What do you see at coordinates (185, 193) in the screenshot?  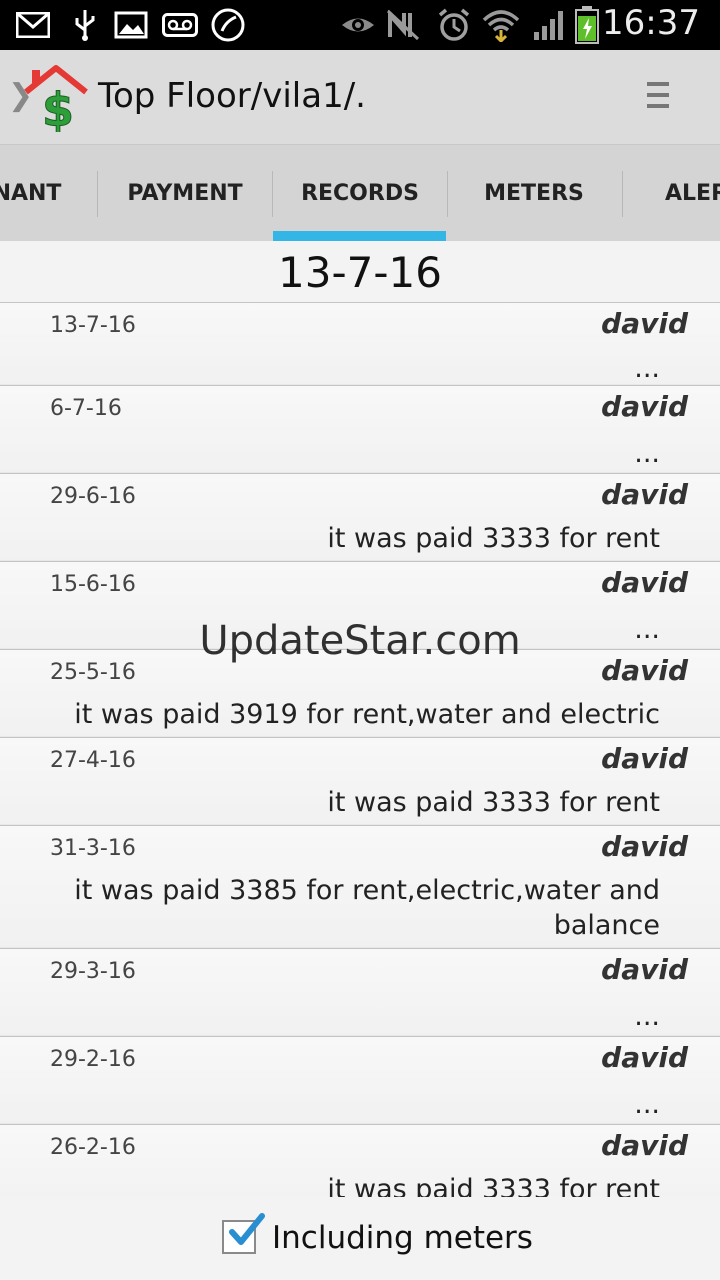 I see `tab-payment: PAYMENT` at bounding box center [185, 193].